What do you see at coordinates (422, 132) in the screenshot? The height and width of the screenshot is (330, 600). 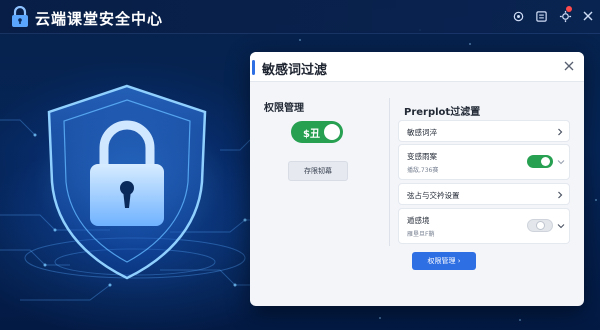 I see `row-label: 敏感词淬` at bounding box center [422, 132].